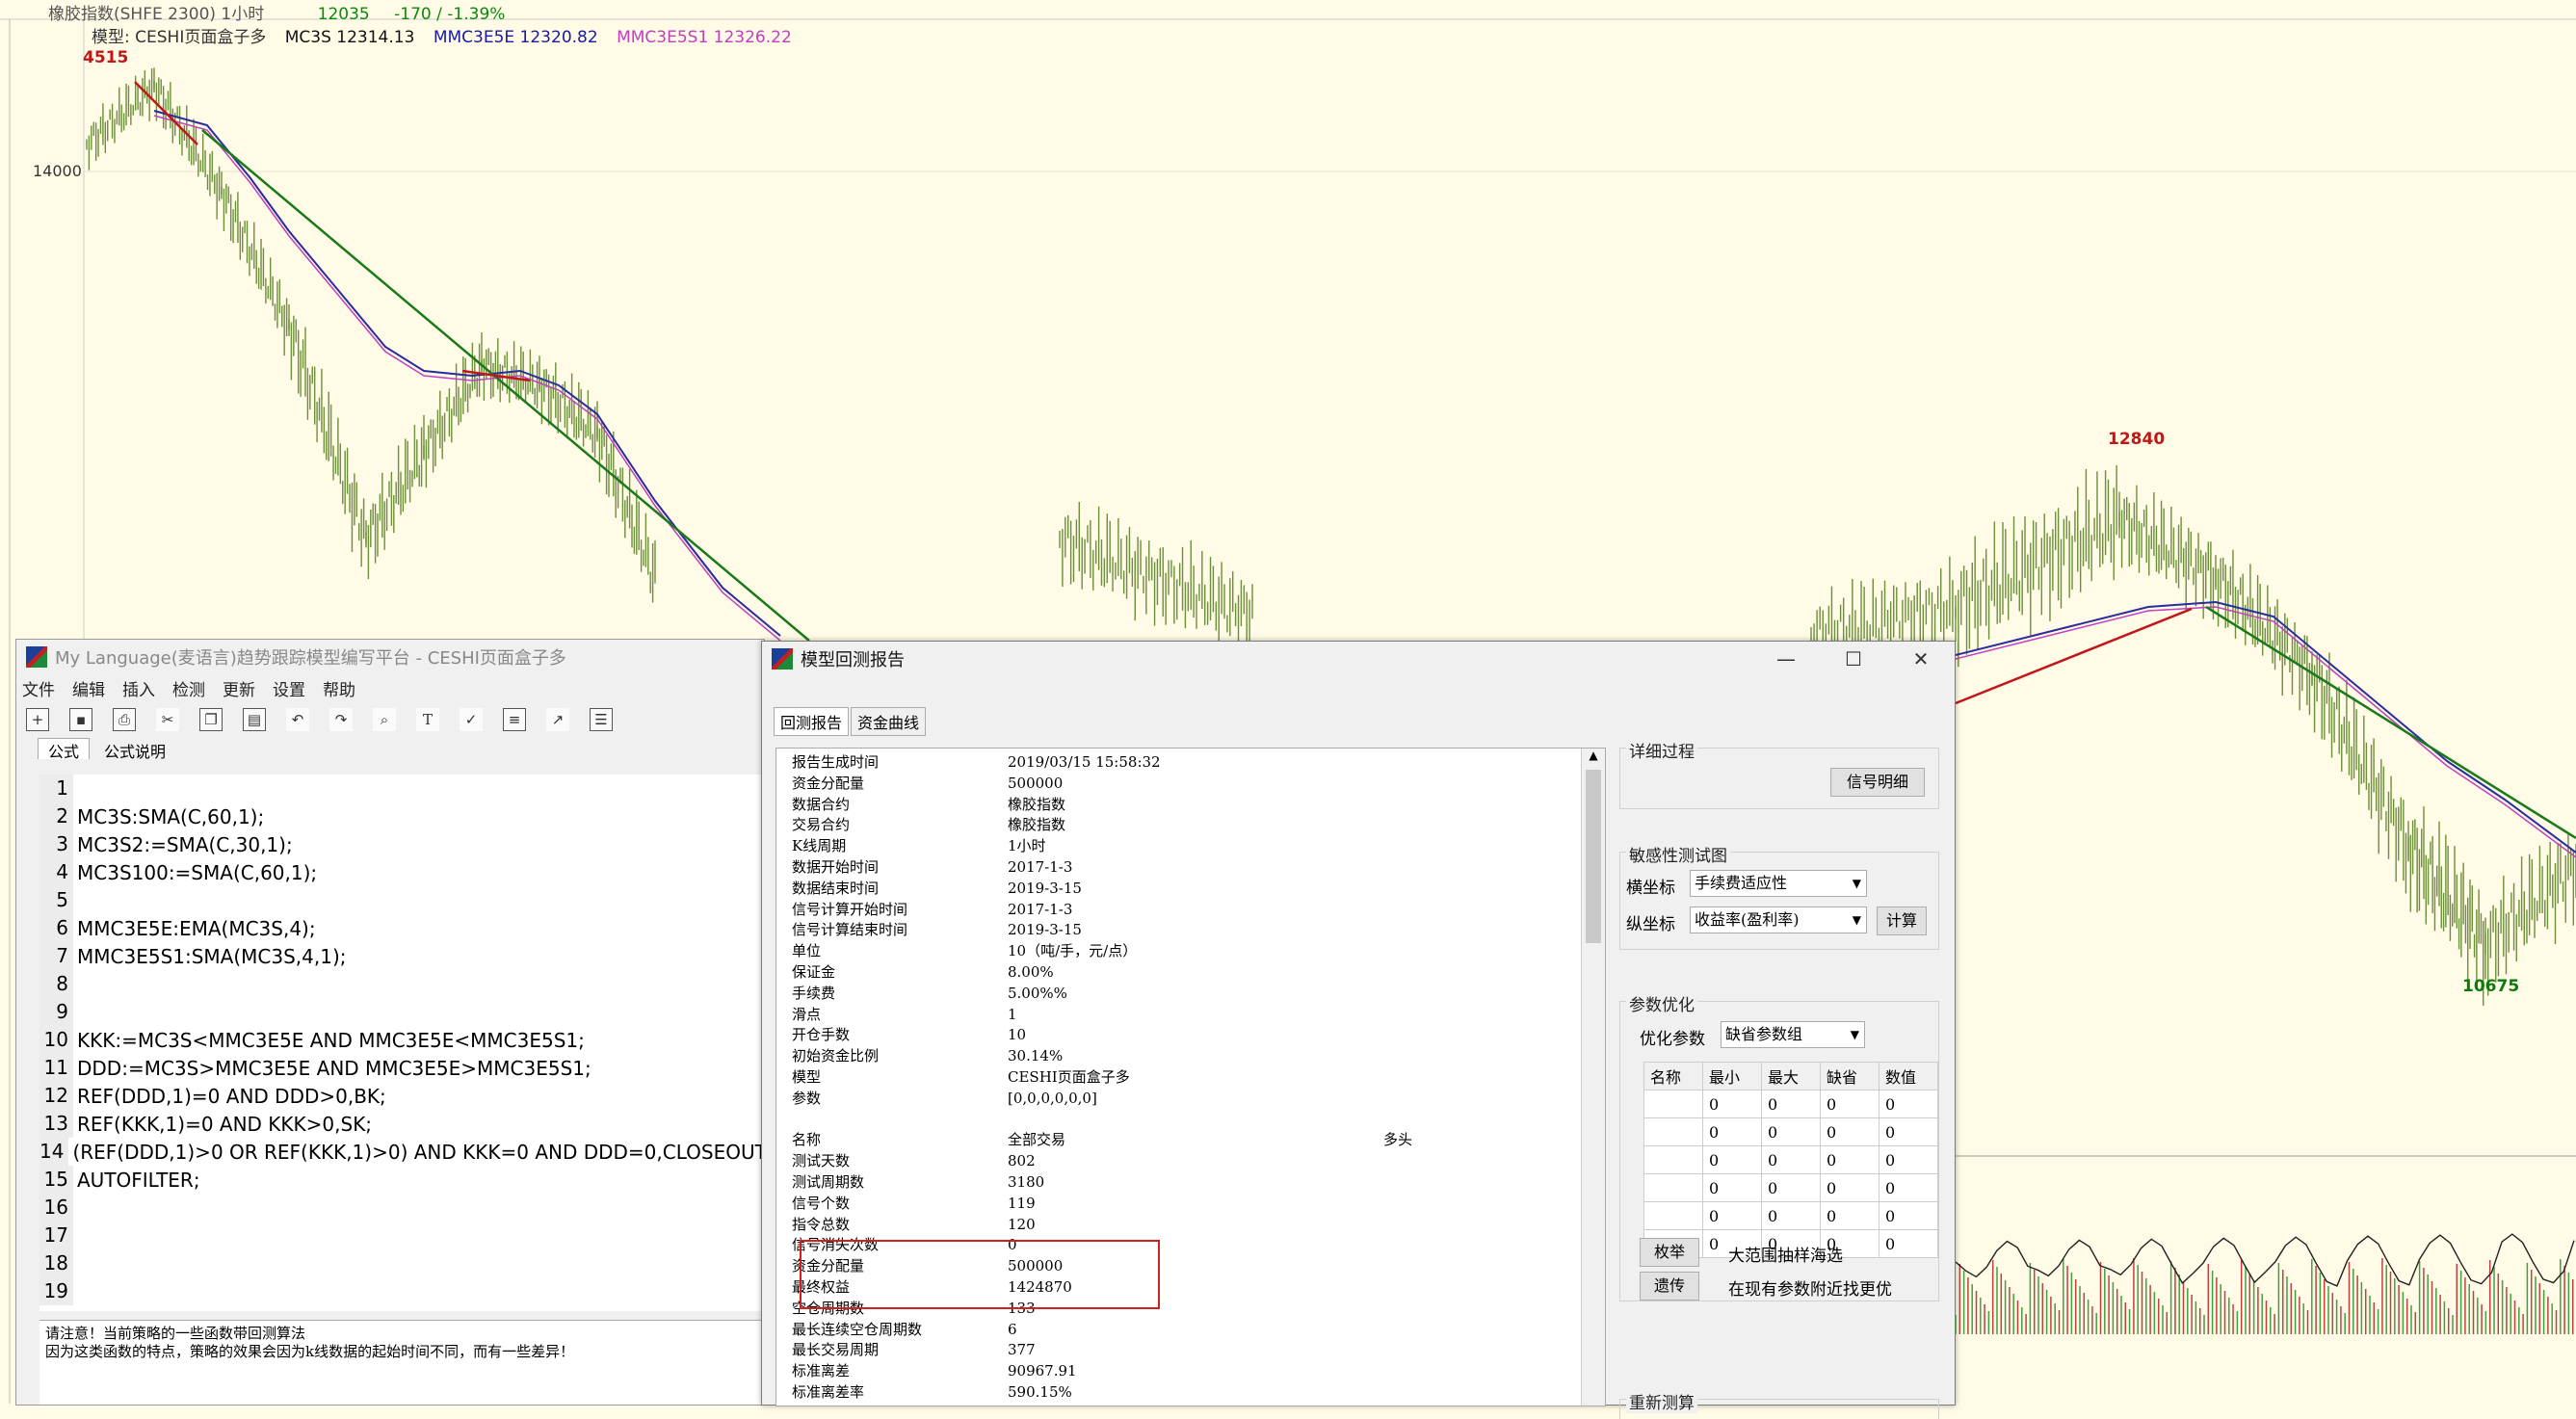 Image resolution: width=2576 pixels, height=1419 pixels. What do you see at coordinates (514, 719) in the screenshot?
I see `compile-icon: ≡` at bounding box center [514, 719].